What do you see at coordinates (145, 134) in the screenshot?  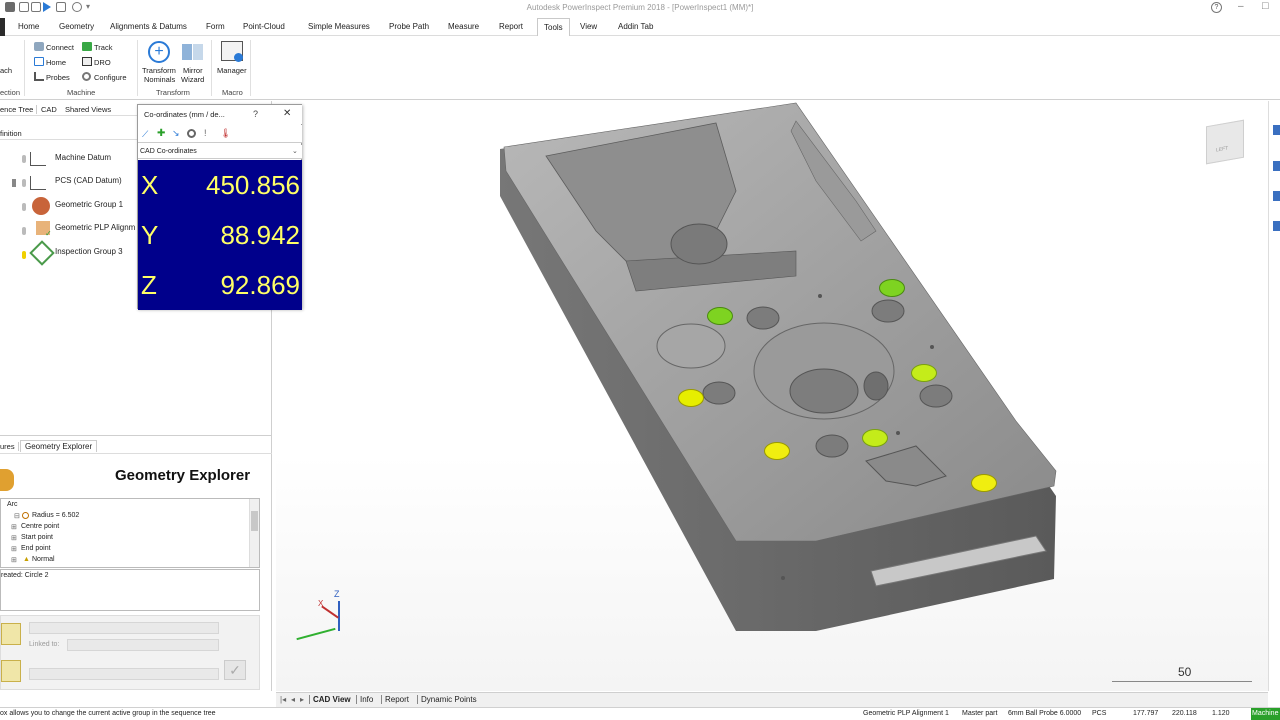 I see `probe-icon: ⟋` at bounding box center [145, 134].